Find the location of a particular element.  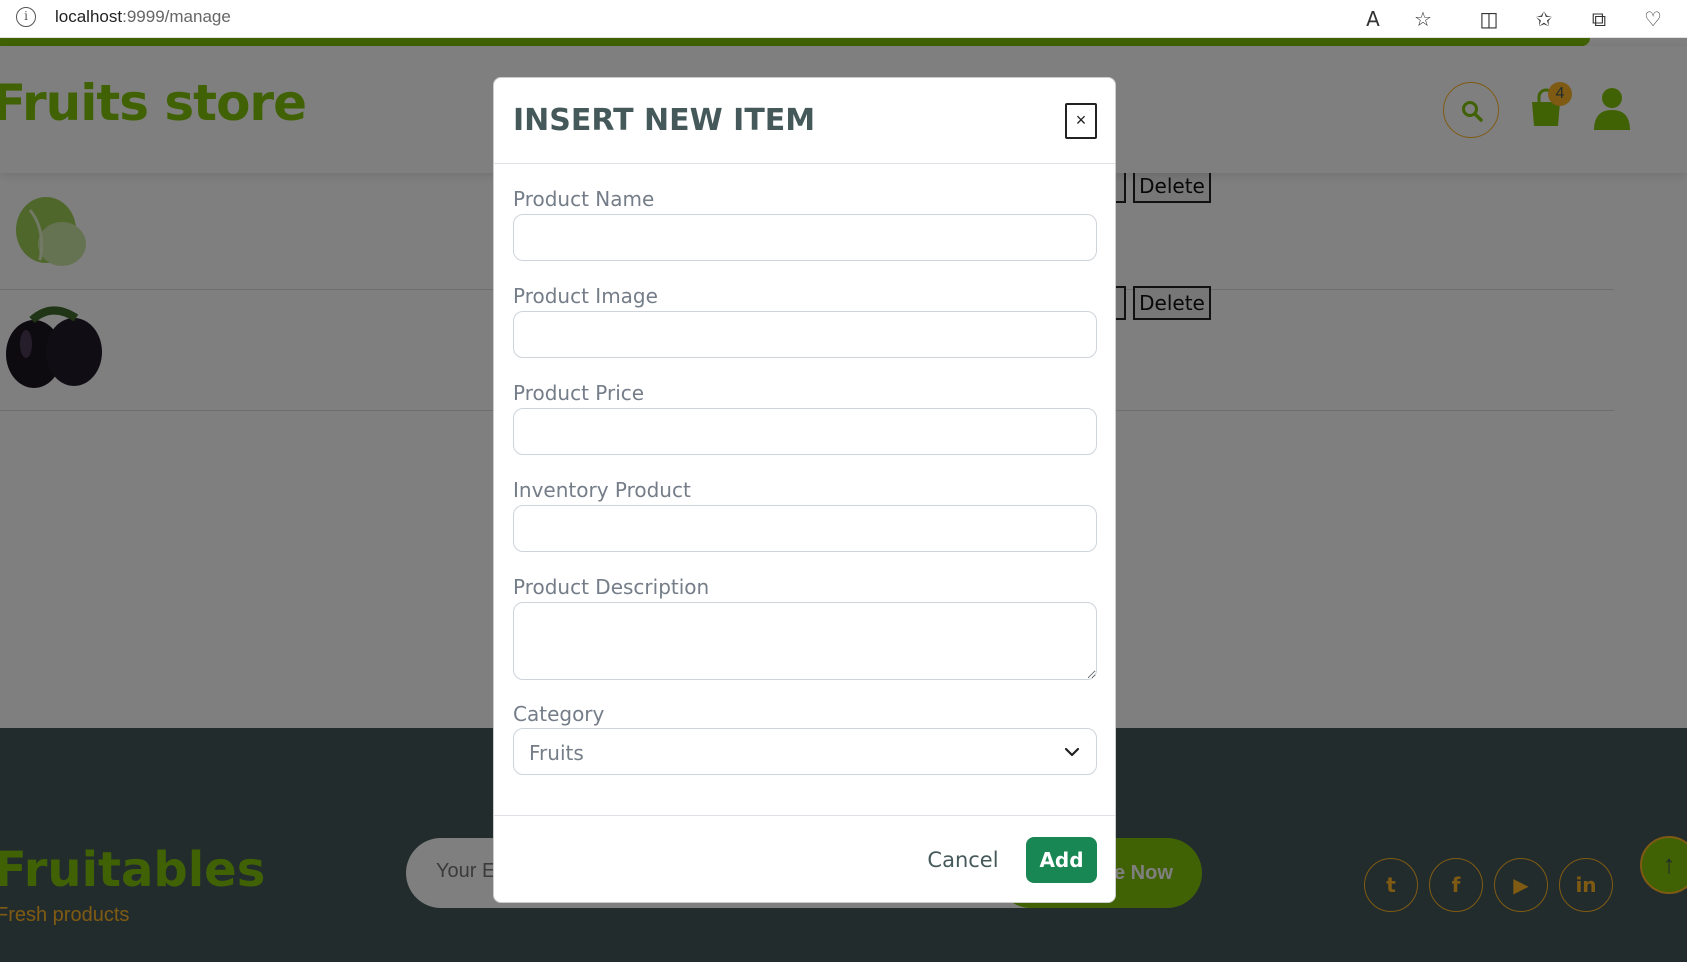

modal-title: INSERT NEW ITEM is located at coordinates (664, 120).